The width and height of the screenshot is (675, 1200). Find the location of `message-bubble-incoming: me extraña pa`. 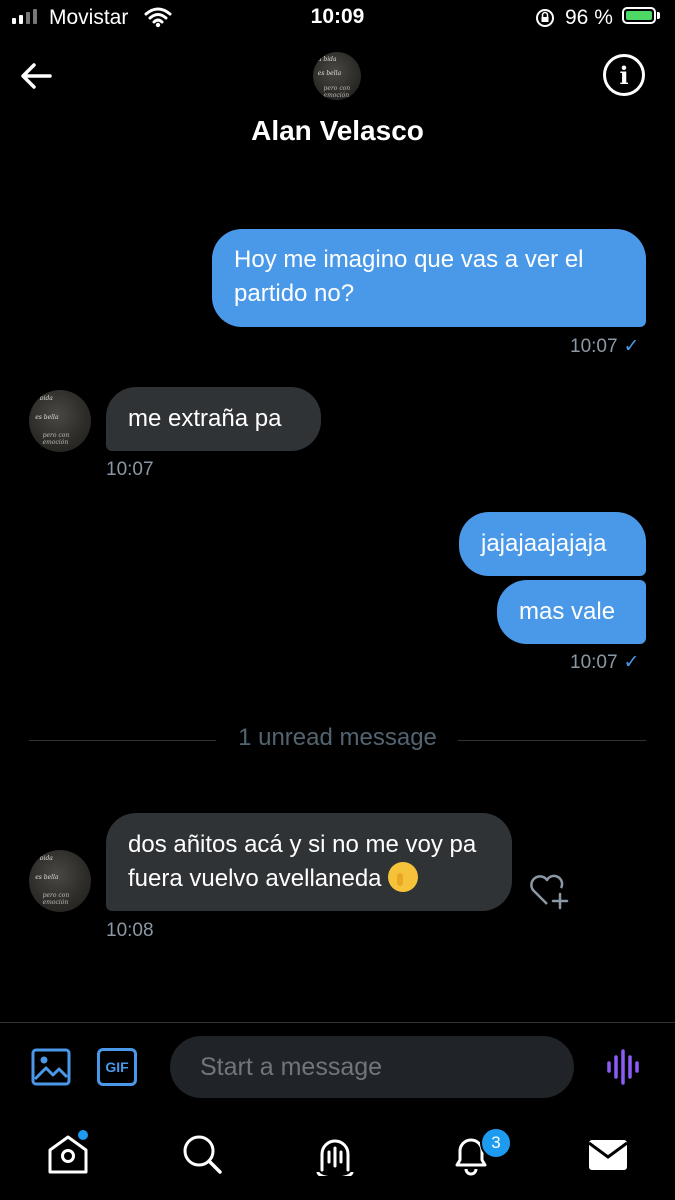

message-bubble-incoming: me extraña pa is located at coordinates (213, 419).